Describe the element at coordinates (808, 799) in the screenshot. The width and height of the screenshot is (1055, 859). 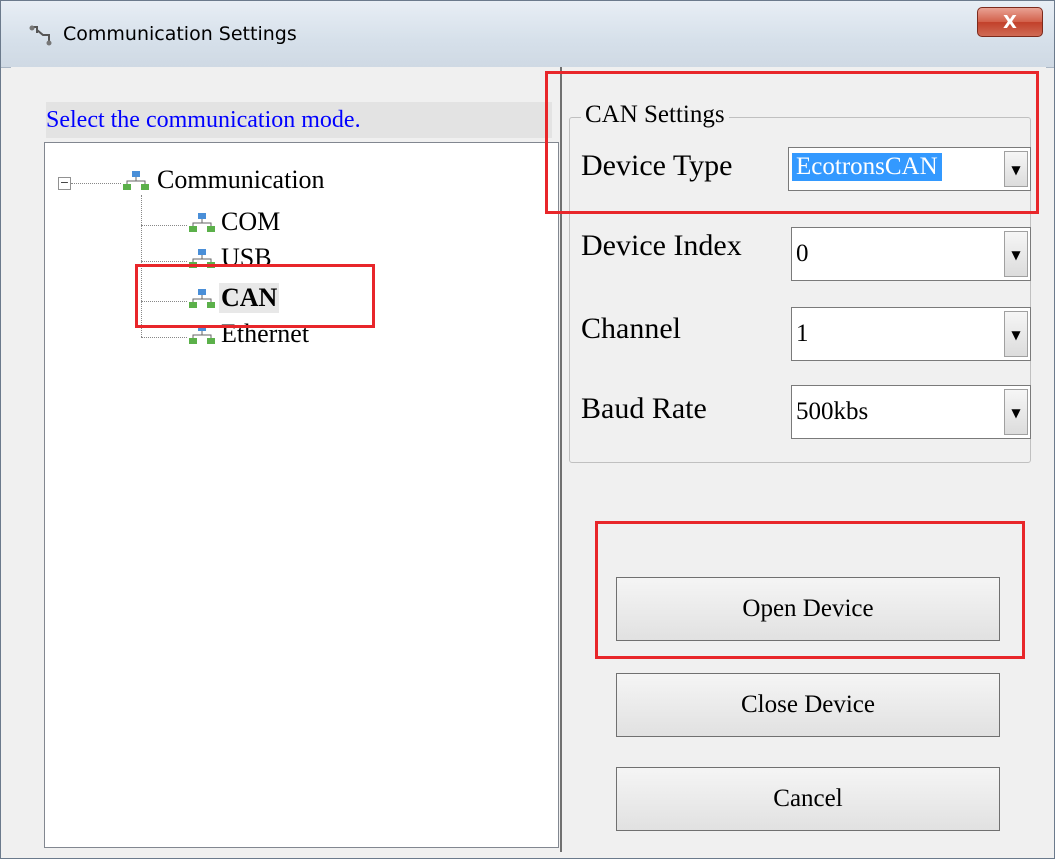
I see `cancel-button: Cancel` at that location.